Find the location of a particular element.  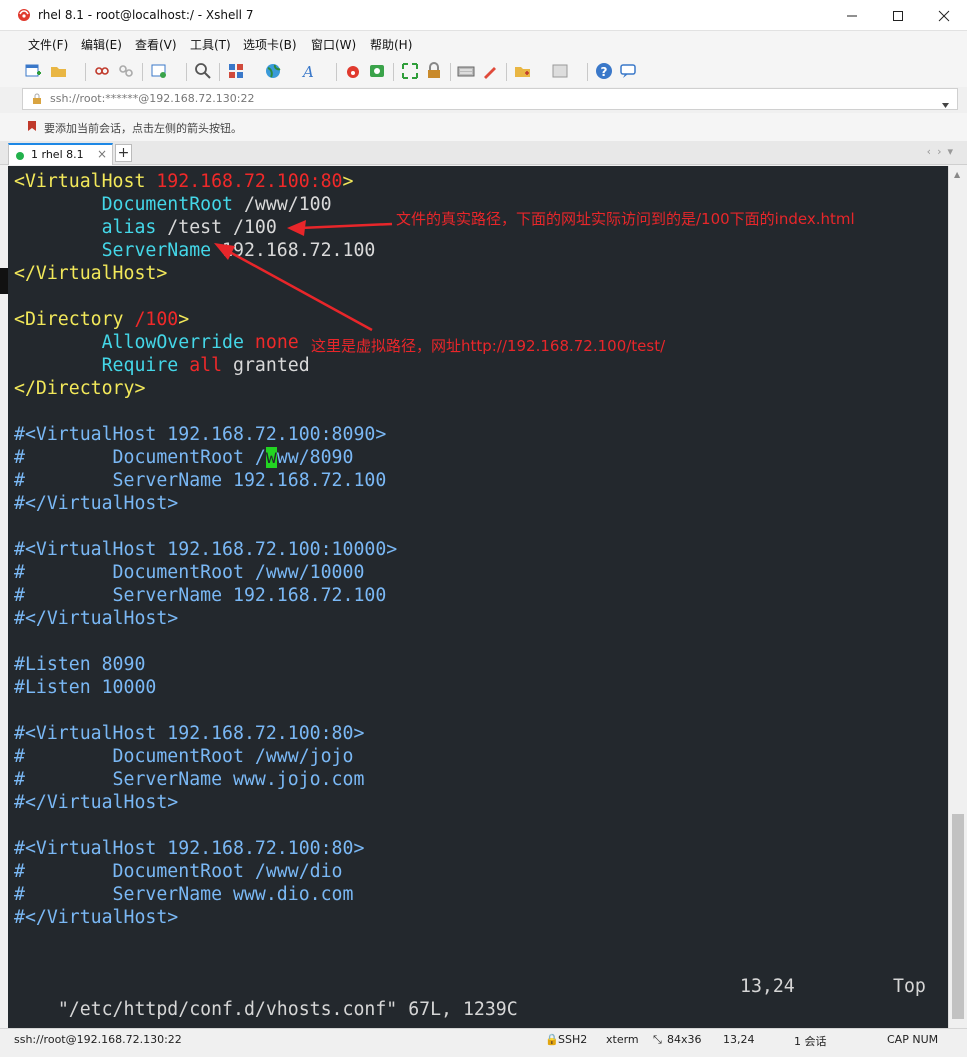

open-folder-icon is located at coordinates (59, 71).